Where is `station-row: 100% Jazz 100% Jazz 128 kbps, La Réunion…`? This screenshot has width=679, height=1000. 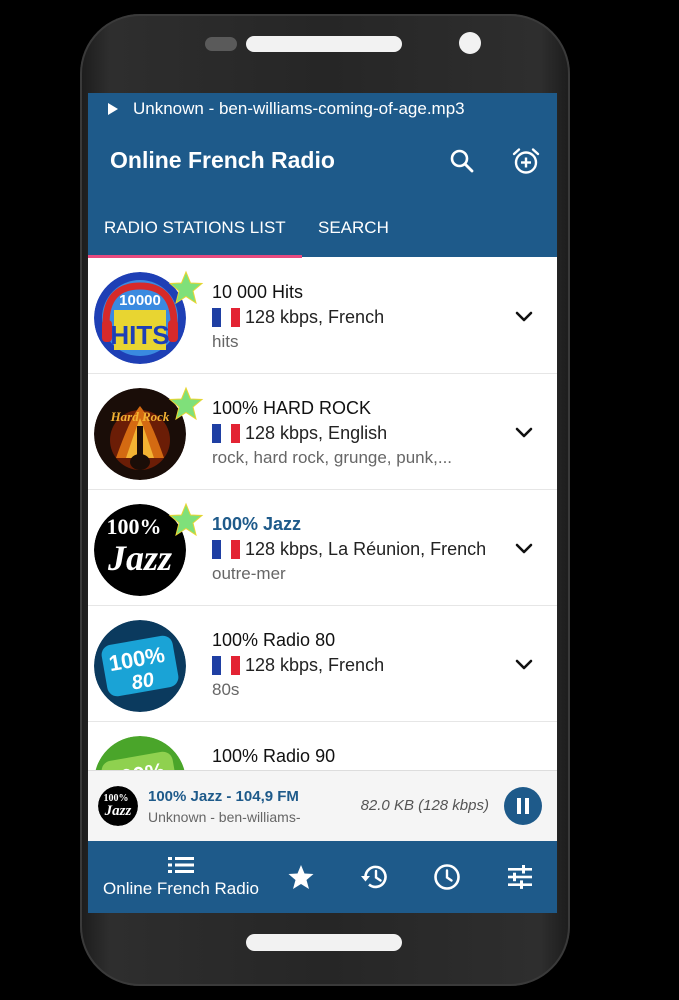
station-row: 100% Jazz 100% Jazz 128 kbps, La Réunion… is located at coordinates (322, 548).